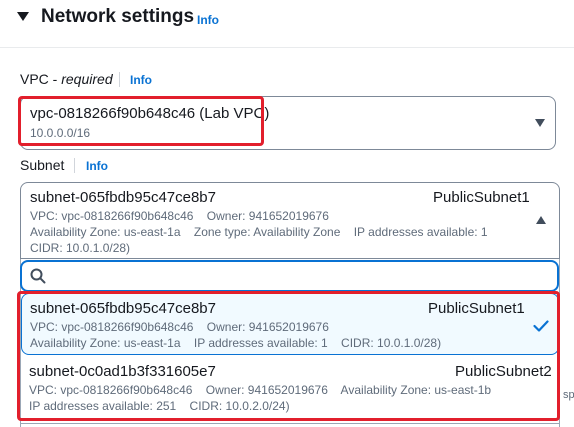 This screenshot has width=574, height=427. I want to click on background-text-fragment: sp, so click(568, 395).